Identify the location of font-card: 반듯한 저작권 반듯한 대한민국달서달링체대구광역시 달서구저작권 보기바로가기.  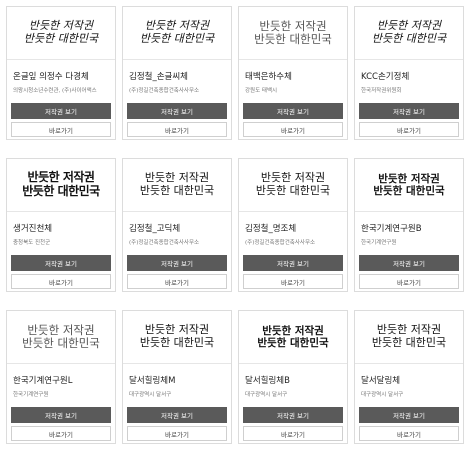
(409, 377).